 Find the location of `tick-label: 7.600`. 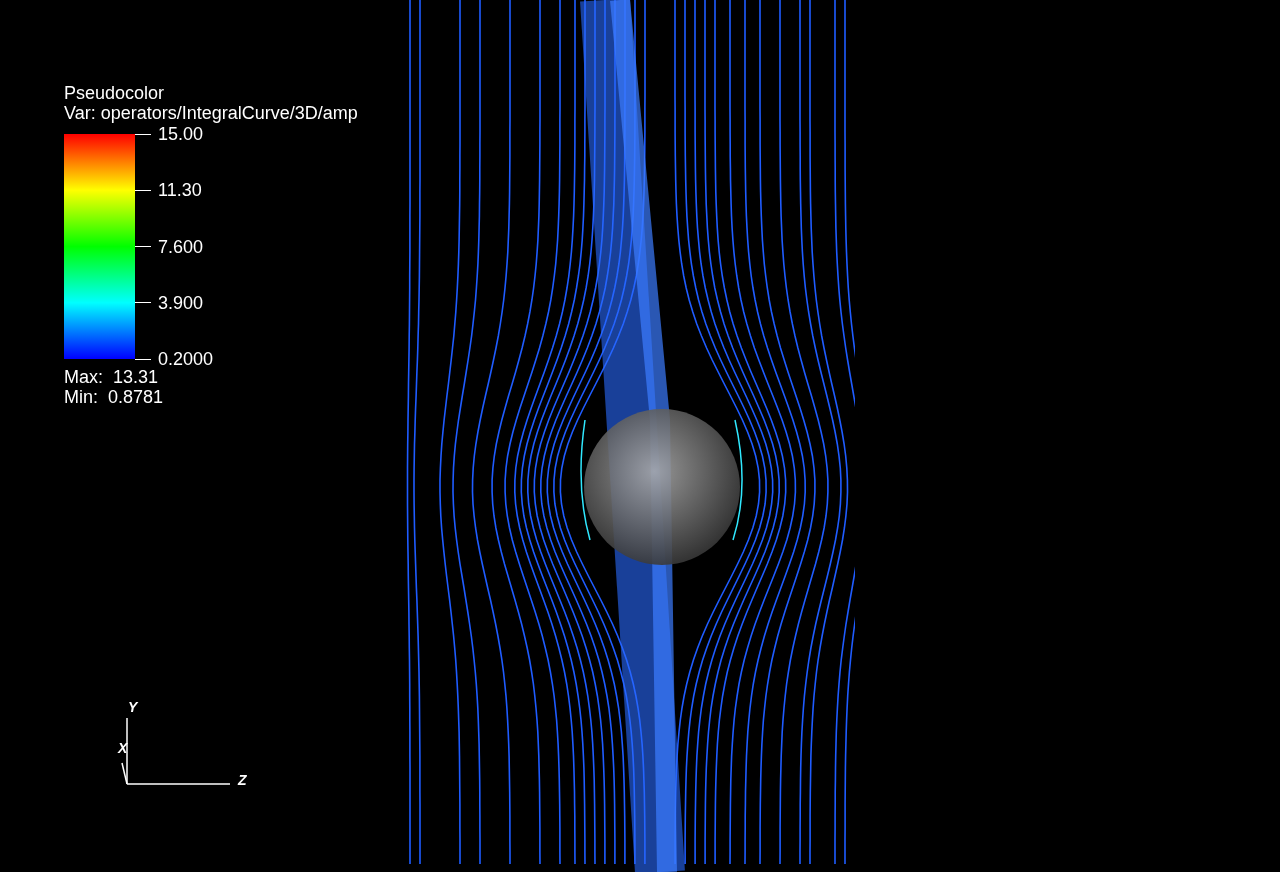

tick-label: 7.600 is located at coordinates (181, 246).